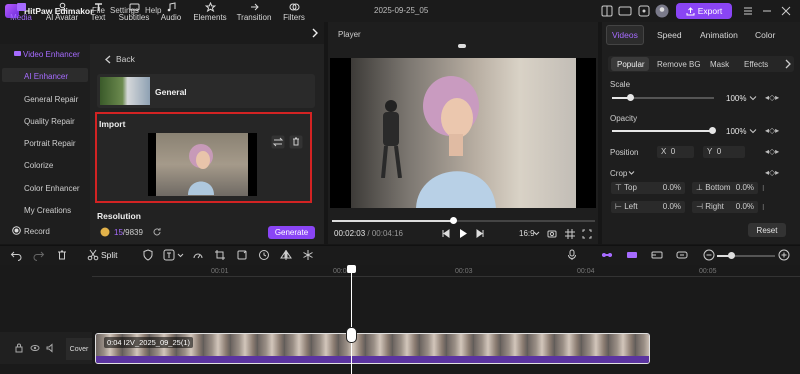 The width and height of the screenshot is (800, 374). Describe the element at coordinates (148, 255) in the screenshot. I see `shield-icon` at that location.